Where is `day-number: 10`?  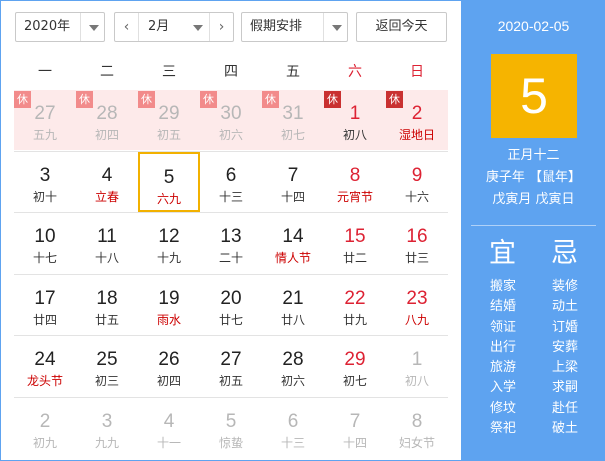
day-number: 10 is located at coordinates (45, 236).